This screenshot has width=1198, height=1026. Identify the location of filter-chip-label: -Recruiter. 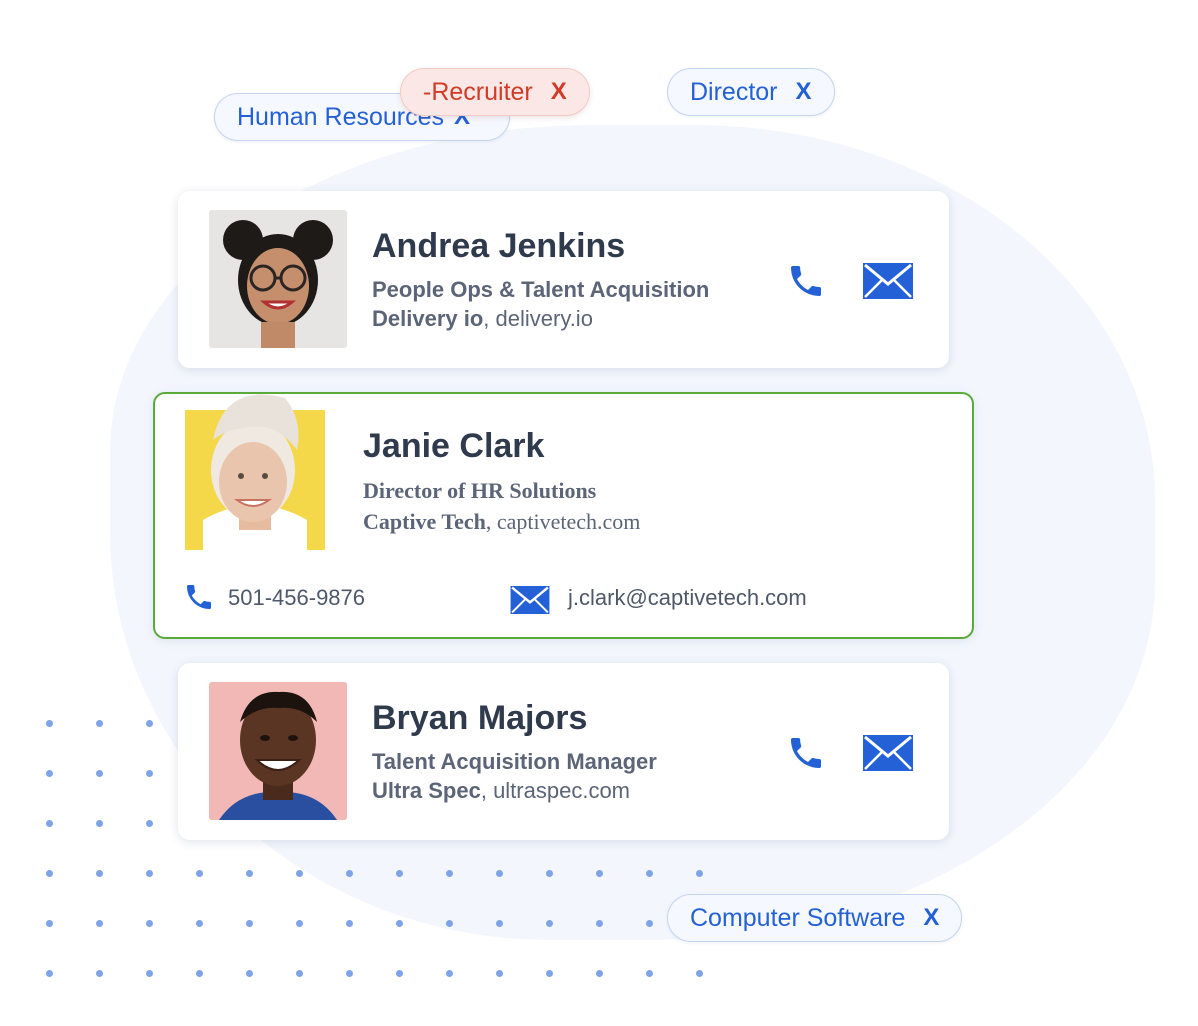
(478, 91).